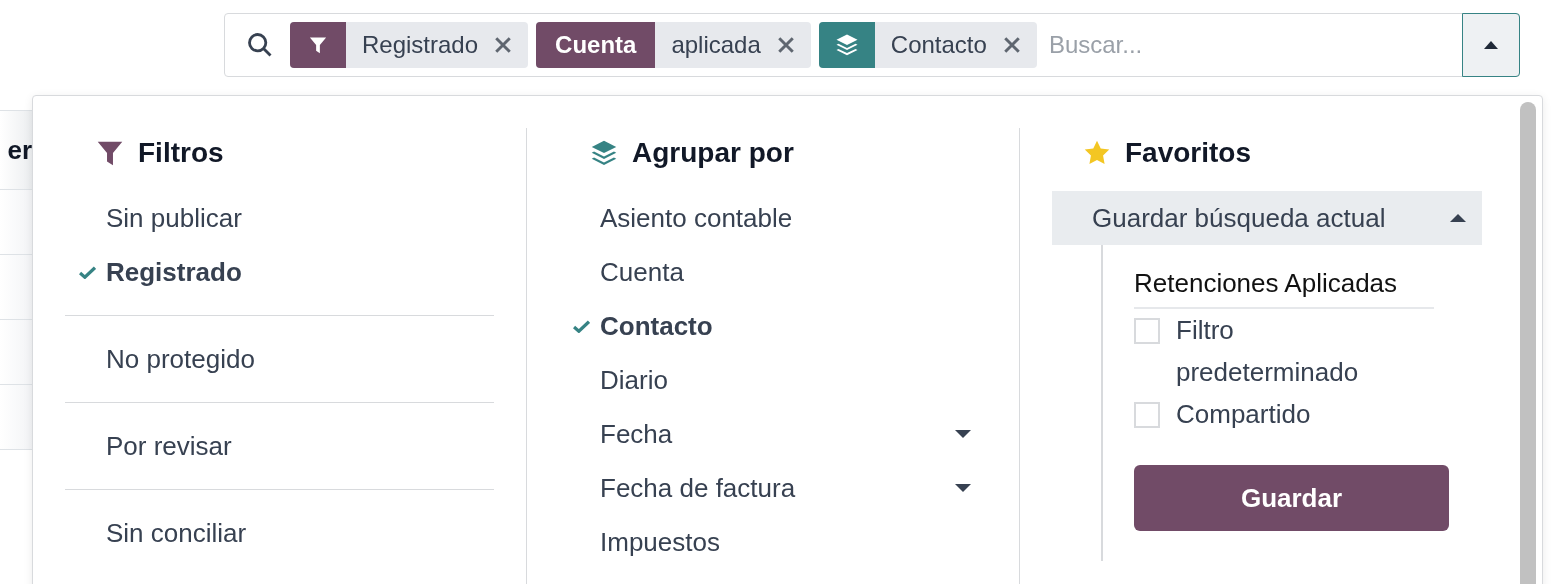 The height and width of the screenshot is (584, 1554). Describe the element at coordinates (1291, 498) in the screenshot. I see `save-button: Guardar` at that location.